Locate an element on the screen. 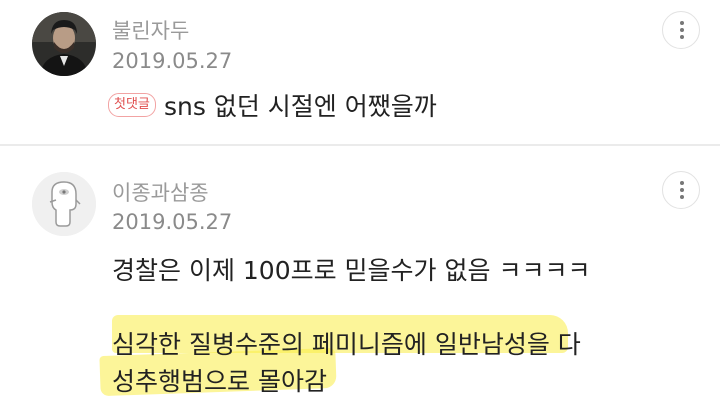 This screenshot has height=418, width=720. comment-text-line: 성추행범으로 몰아감 is located at coordinates (219, 381).